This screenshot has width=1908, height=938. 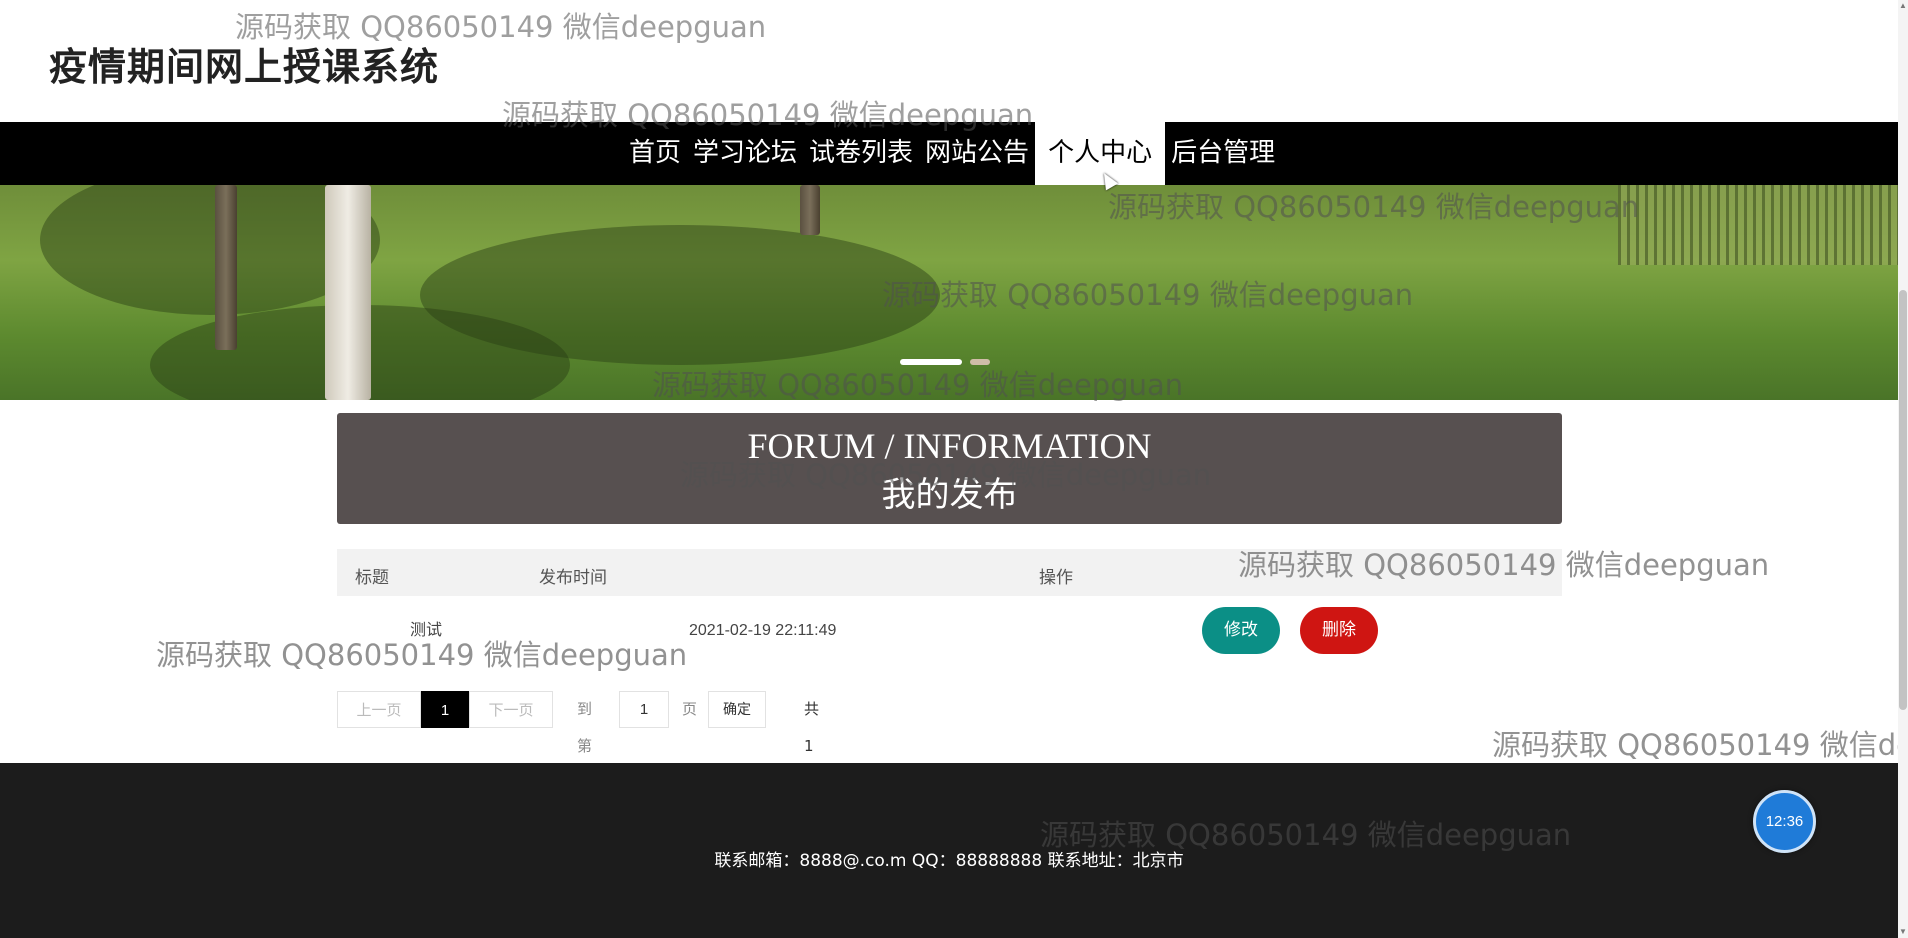 I want to click on carousel-indicators, so click(x=945, y=362).